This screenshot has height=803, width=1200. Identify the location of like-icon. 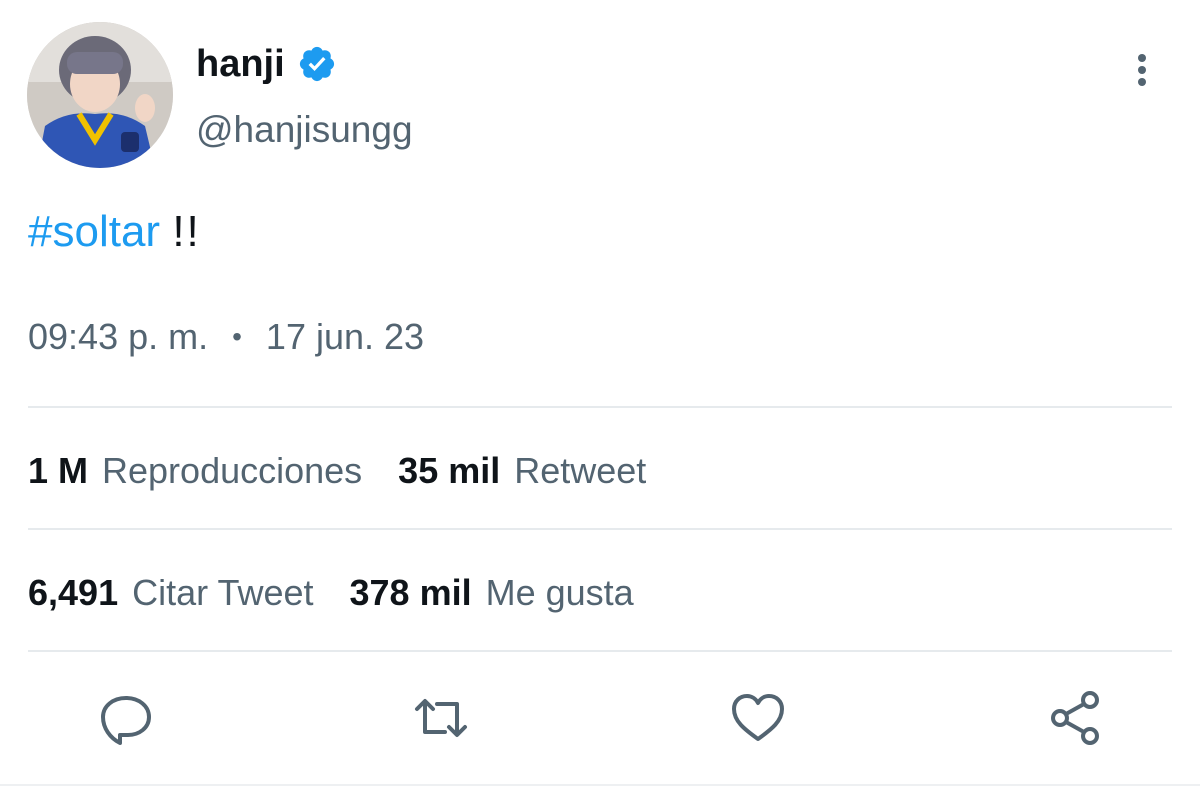
(758, 717).